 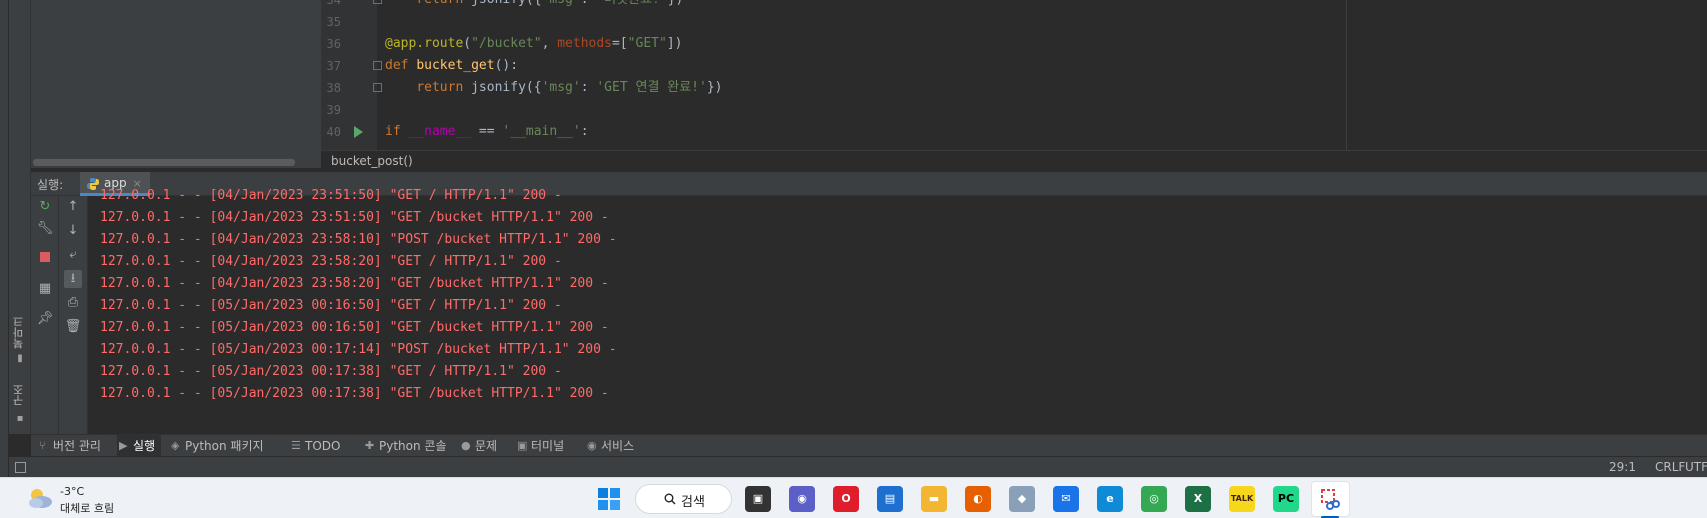 I want to click on tool-tab-list: ☰ TODO, so click(x=314, y=446).